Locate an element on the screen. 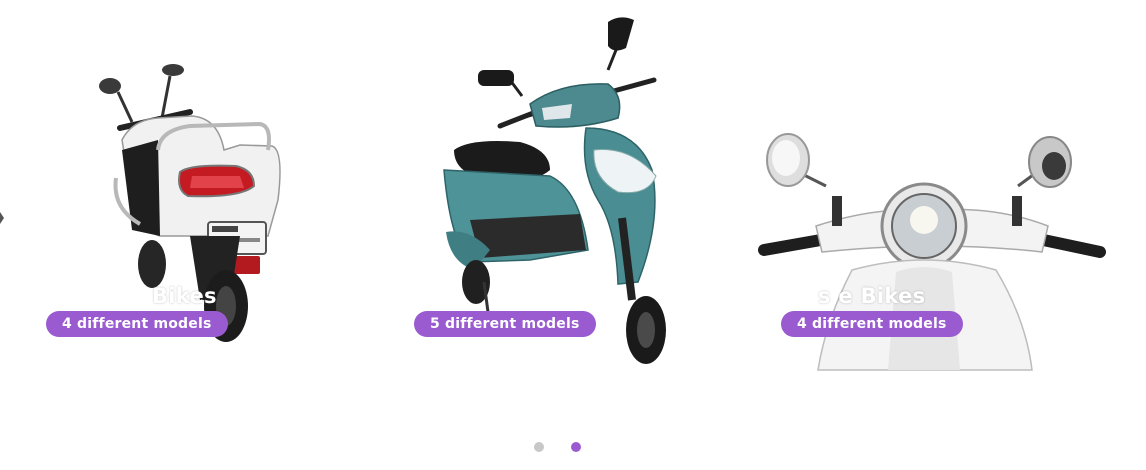 The image size is (1146, 470). carousel-pagination is located at coordinates (573, 447).